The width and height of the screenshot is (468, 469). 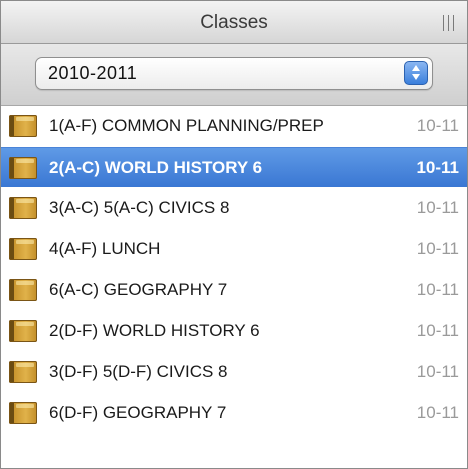 I want to click on class-row: 6(A-C) GEOGRAPHY 7 10-11, so click(x=234, y=290).